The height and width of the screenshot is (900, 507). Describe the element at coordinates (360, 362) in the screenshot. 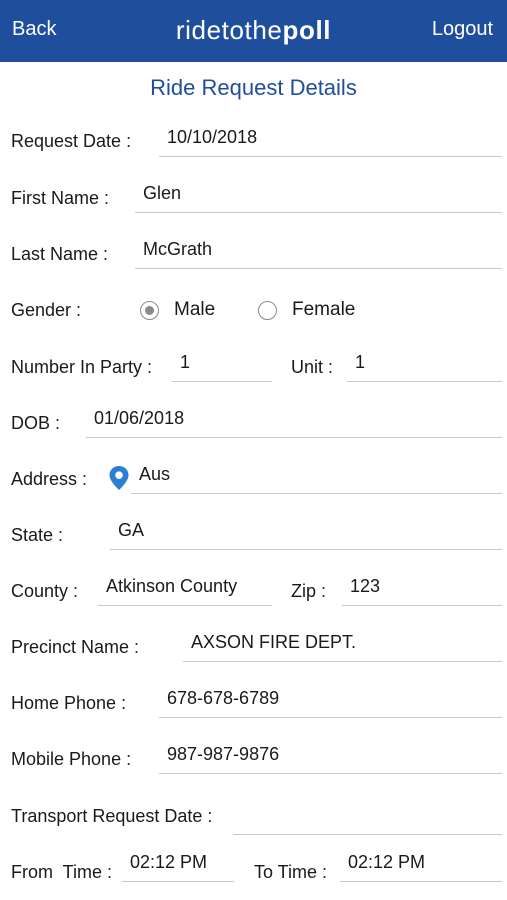

I see `unit-value: 1` at that location.